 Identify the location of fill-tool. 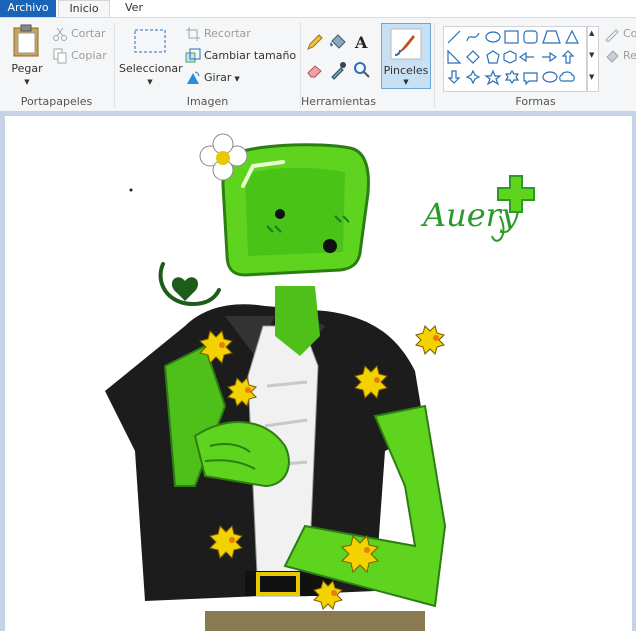
(338, 42).